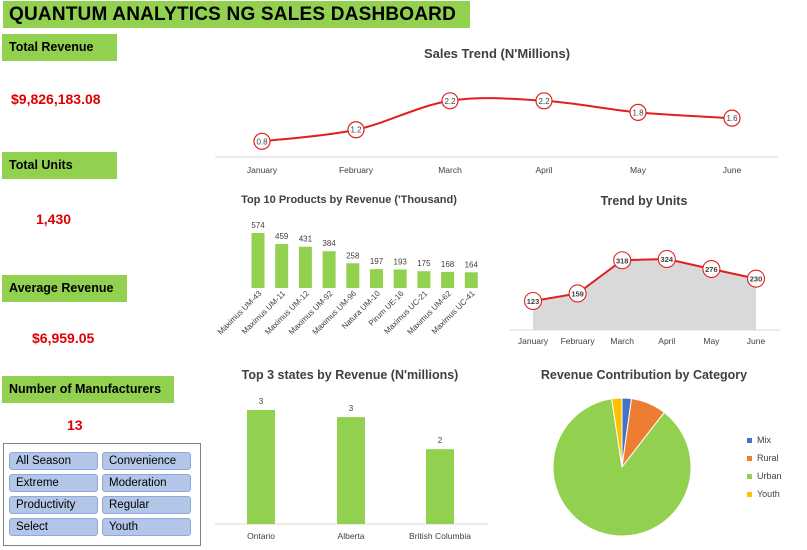 This screenshot has height=550, width=807. I want to click on top-states-data-label: 2, so click(440, 440).